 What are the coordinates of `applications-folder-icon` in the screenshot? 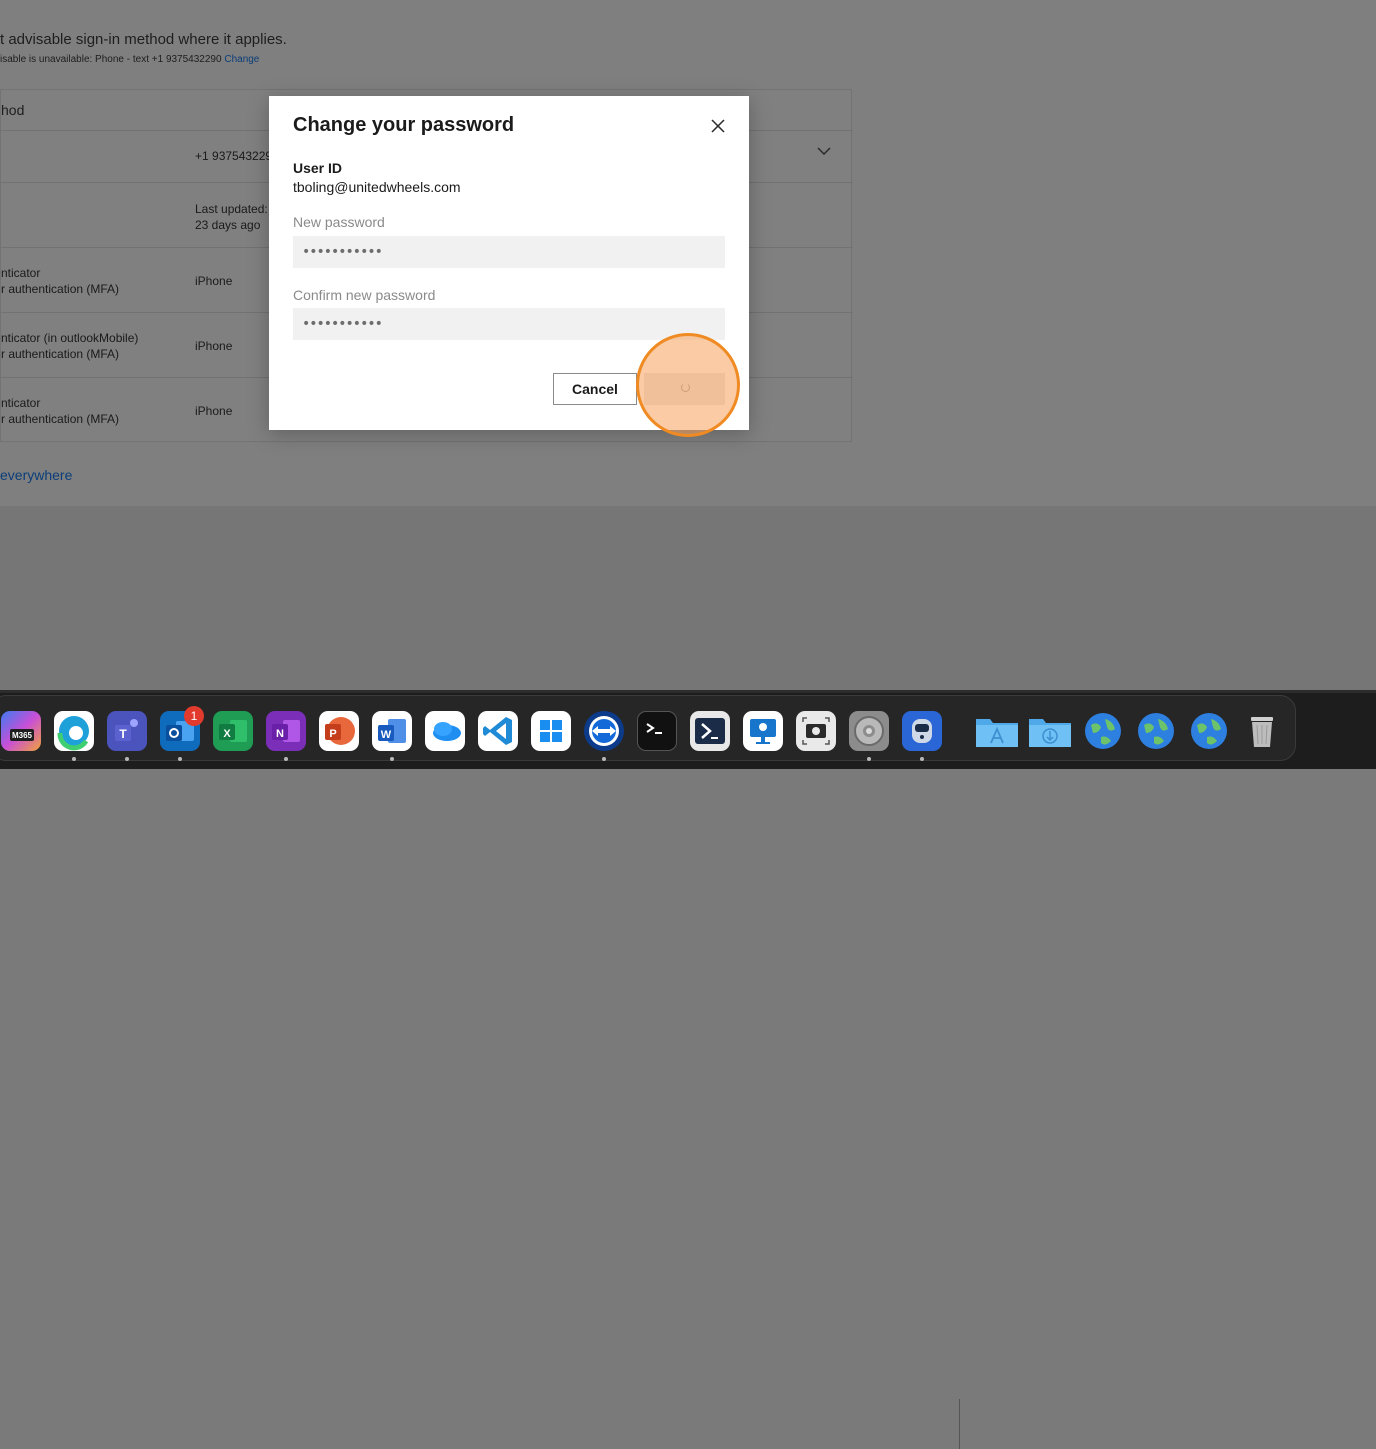 It's located at (997, 731).